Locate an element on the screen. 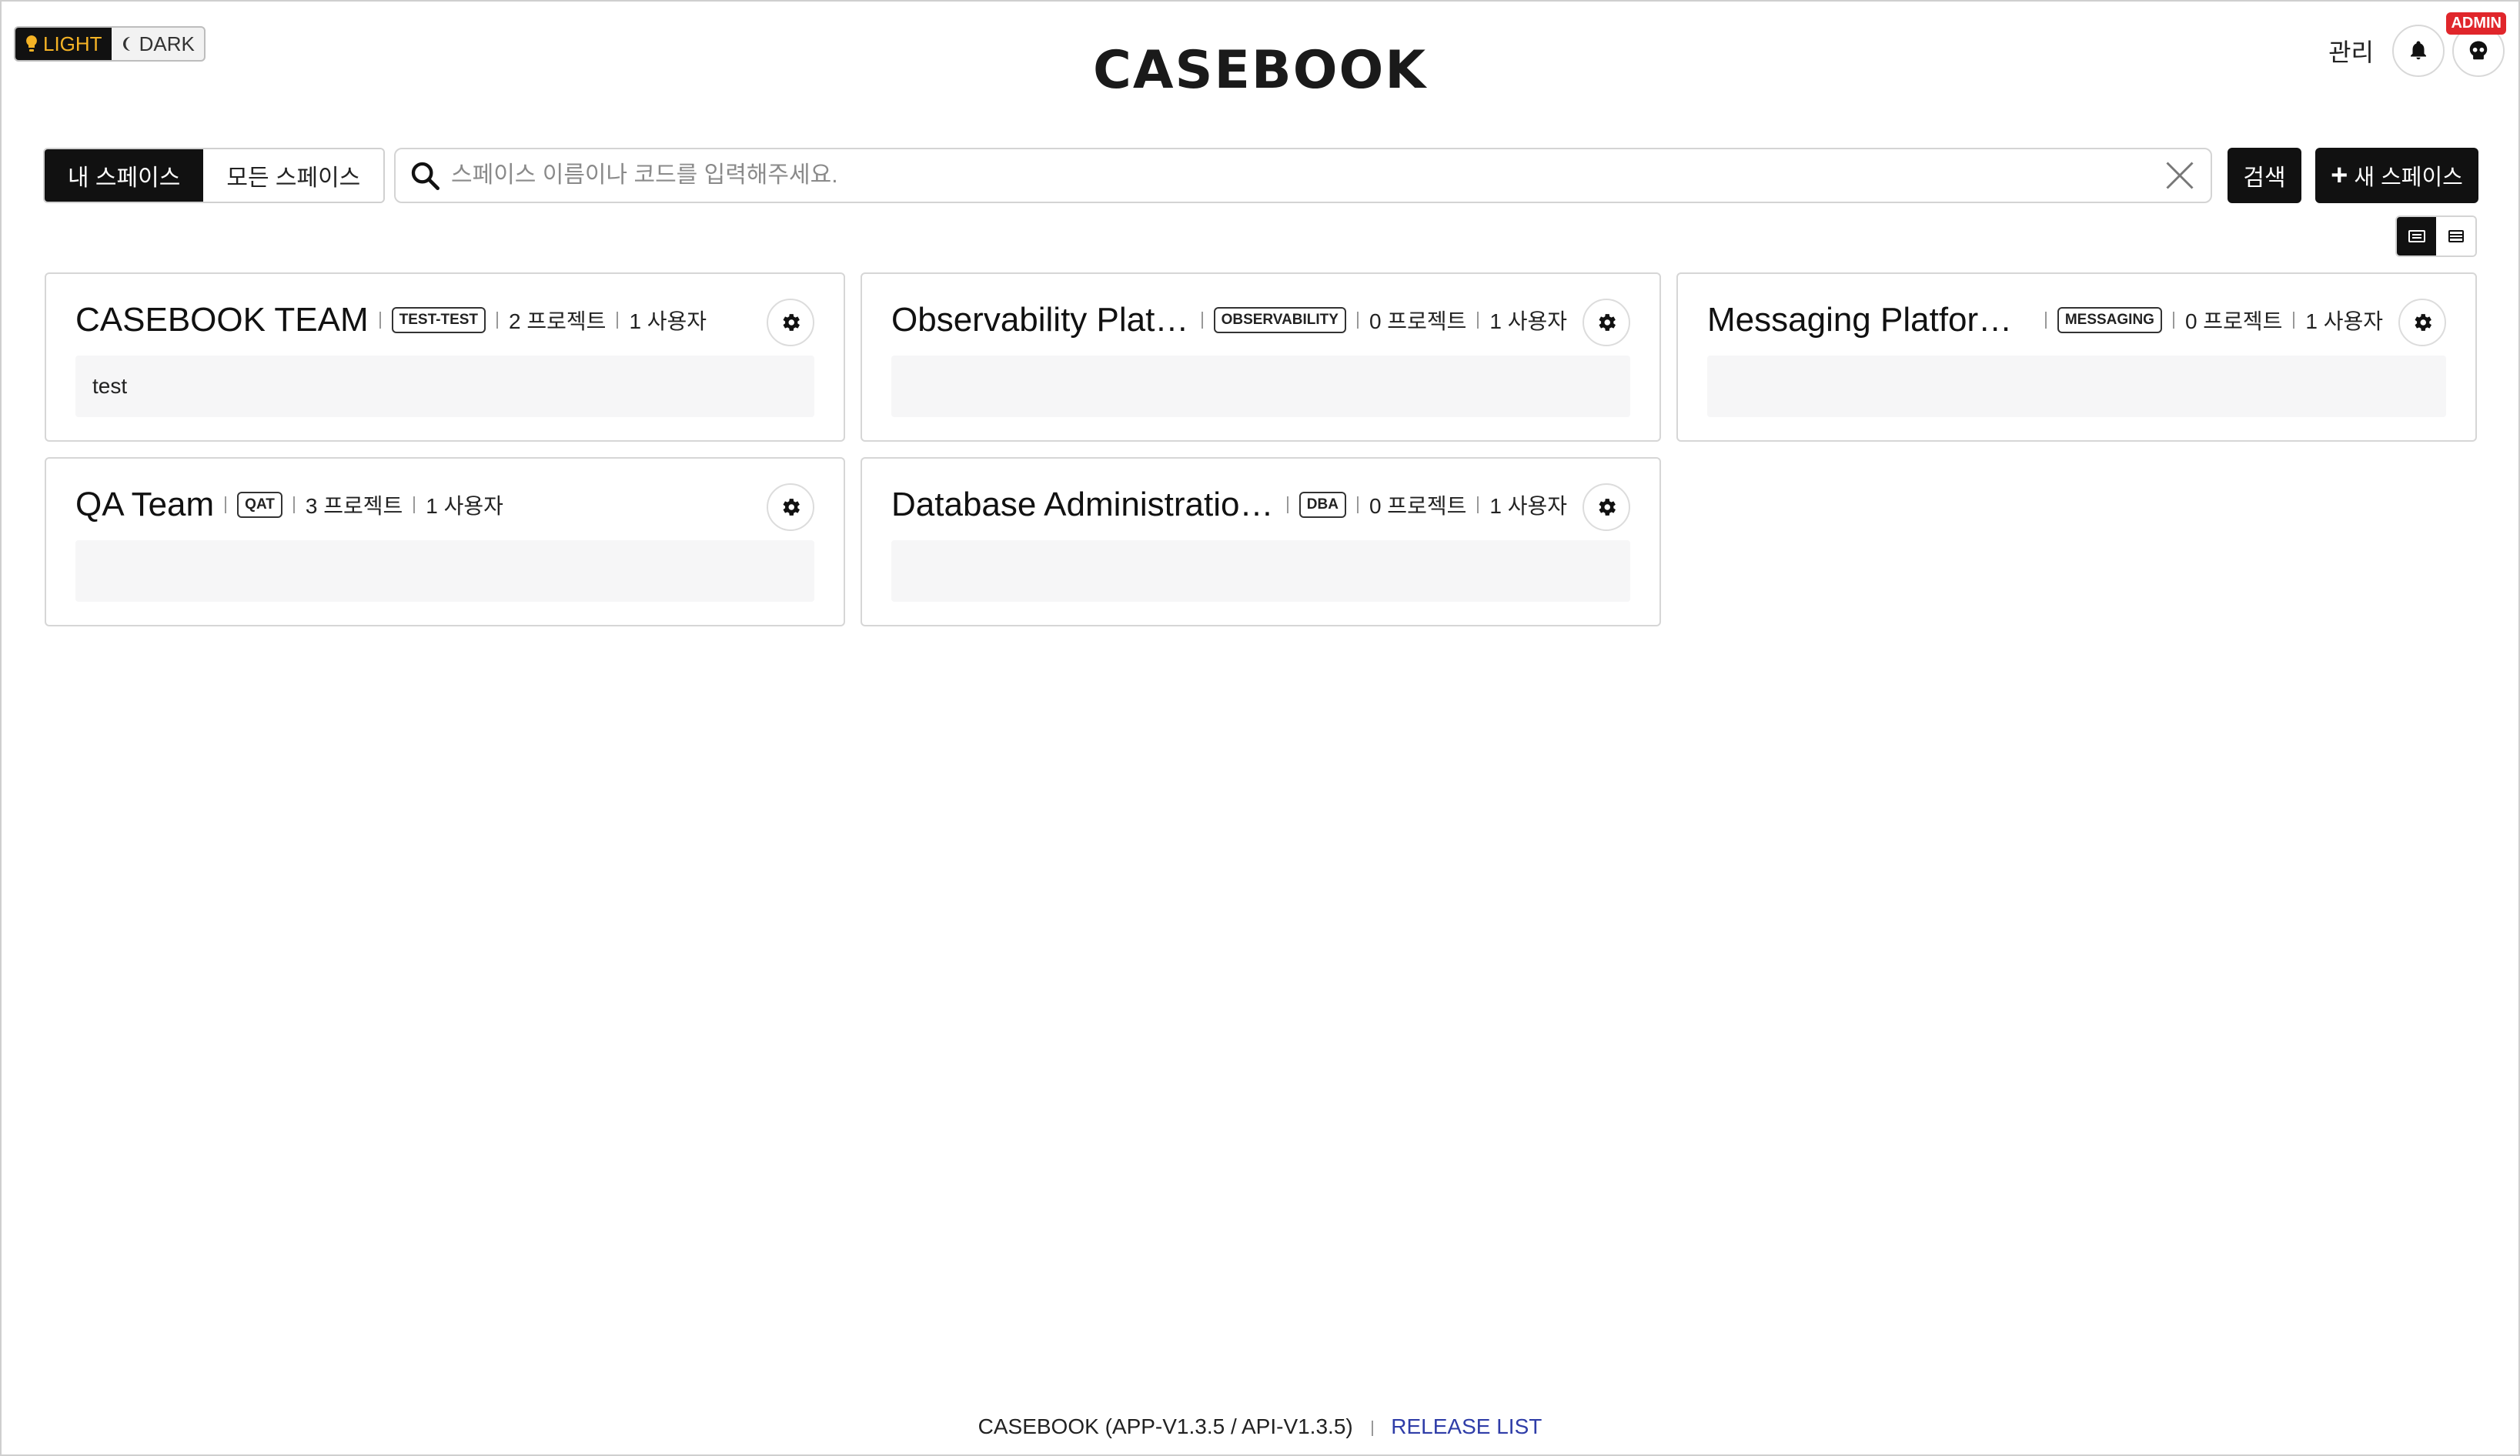 This screenshot has height=1456, width=2520. search-button: 검색 is located at coordinates (2264, 176).